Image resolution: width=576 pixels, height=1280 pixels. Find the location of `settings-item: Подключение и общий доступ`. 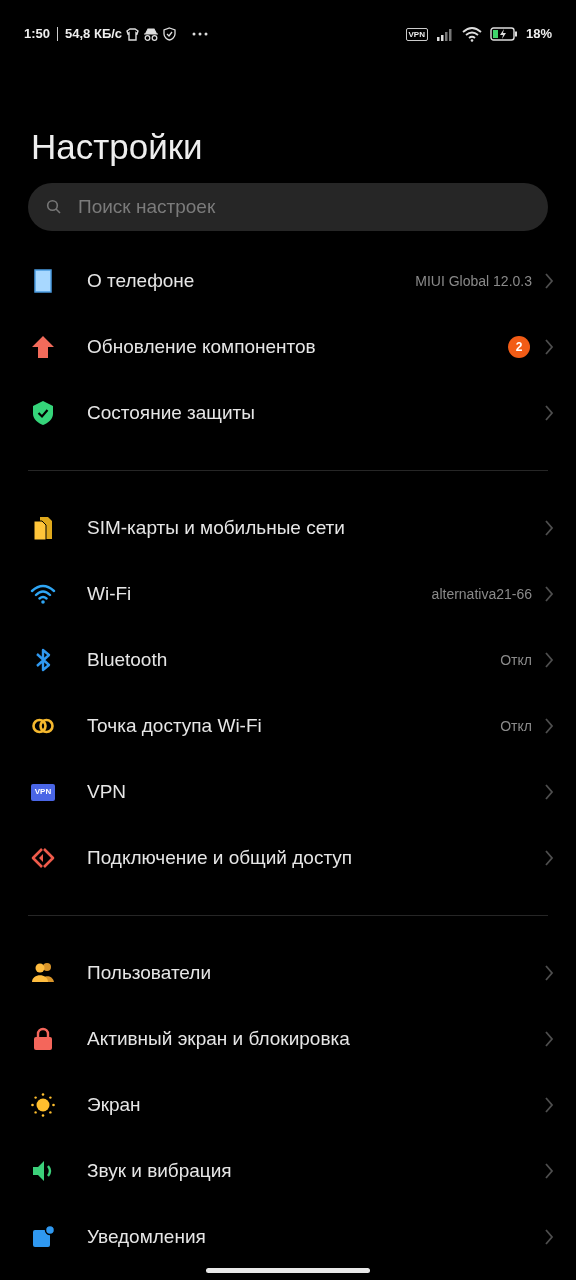

settings-item: Подключение и общий доступ is located at coordinates (288, 858).